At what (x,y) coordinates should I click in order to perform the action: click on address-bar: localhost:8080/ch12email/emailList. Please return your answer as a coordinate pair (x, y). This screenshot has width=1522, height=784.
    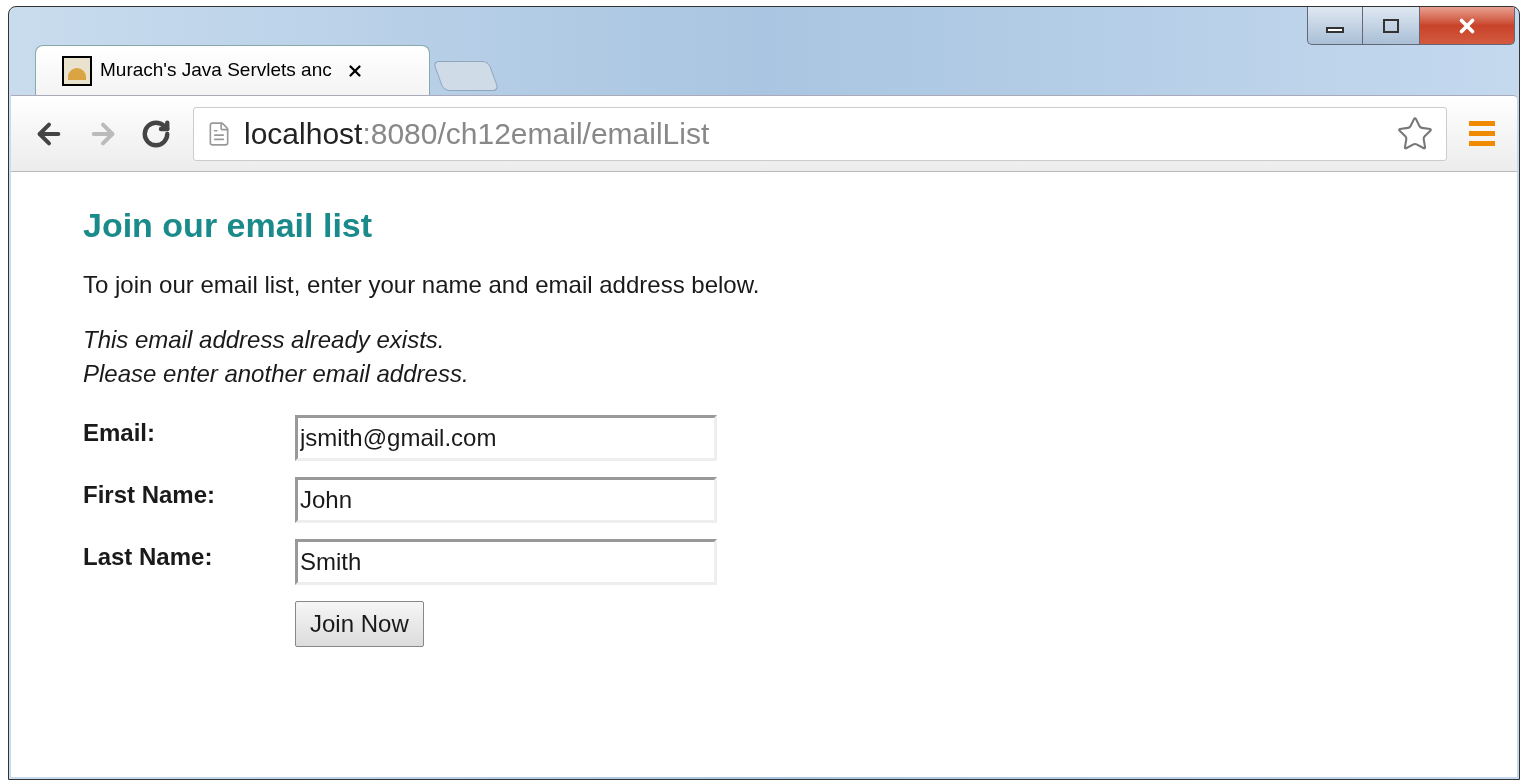
    Looking at the image, I should click on (820, 133).